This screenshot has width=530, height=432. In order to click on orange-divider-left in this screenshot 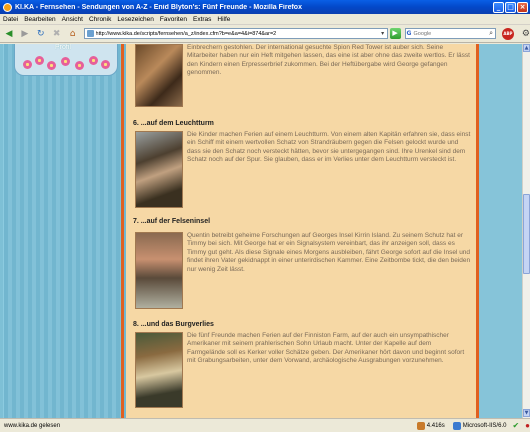, I will do `click(122, 231)`.